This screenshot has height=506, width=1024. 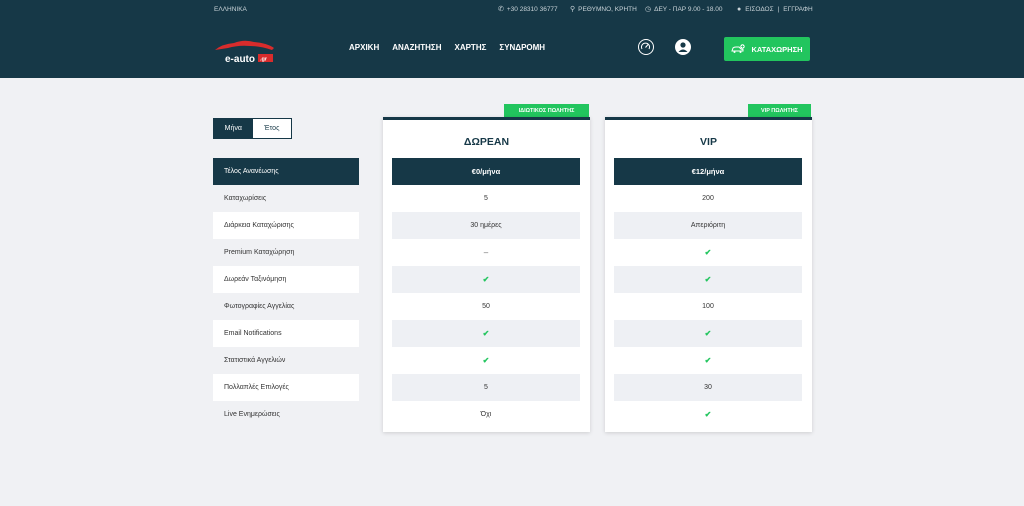 I want to click on language-switch: ΕΛΛΗΝΙΚΑ, so click(x=230, y=9).